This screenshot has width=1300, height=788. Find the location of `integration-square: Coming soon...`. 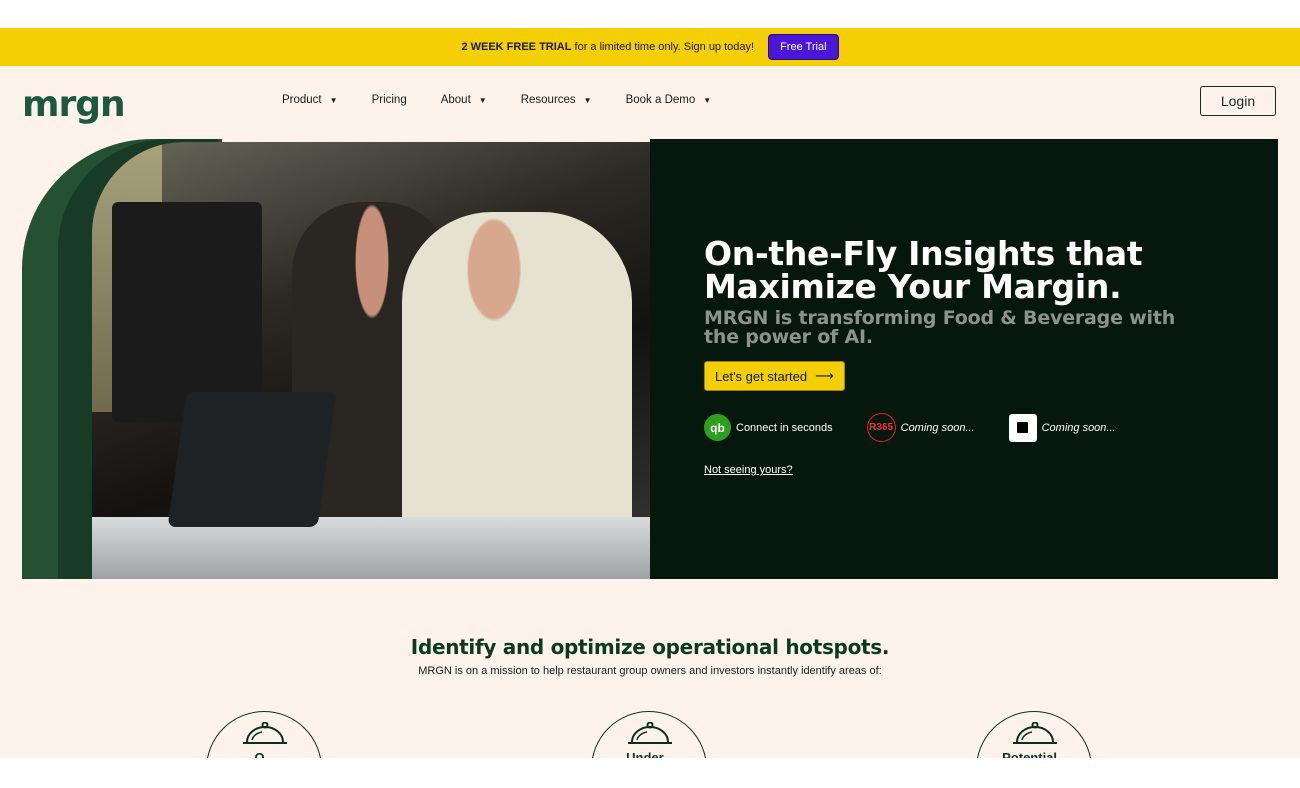

integration-square: Coming soon... is located at coordinates (1062, 427).